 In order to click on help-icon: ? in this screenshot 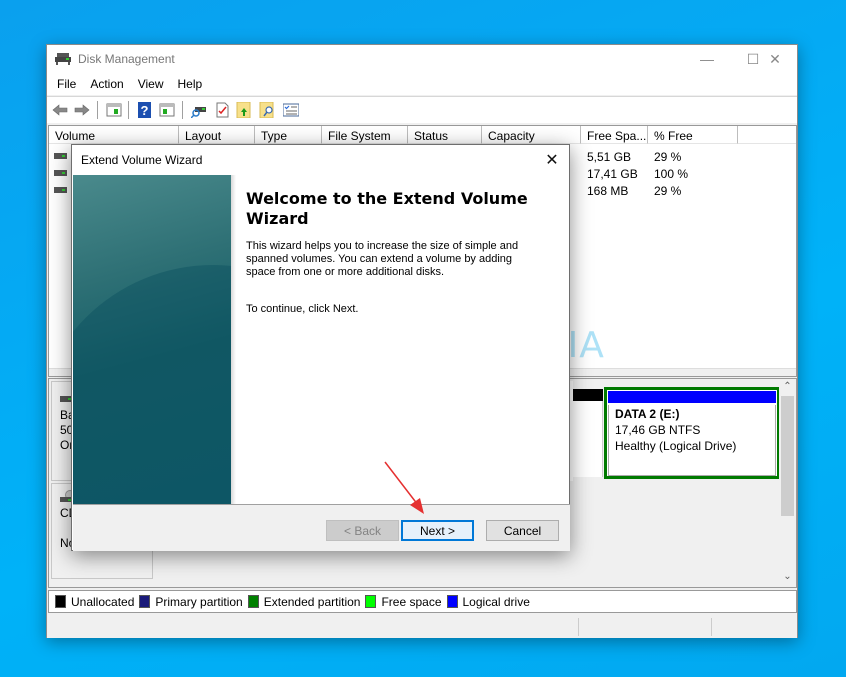, I will do `click(145, 110)`.